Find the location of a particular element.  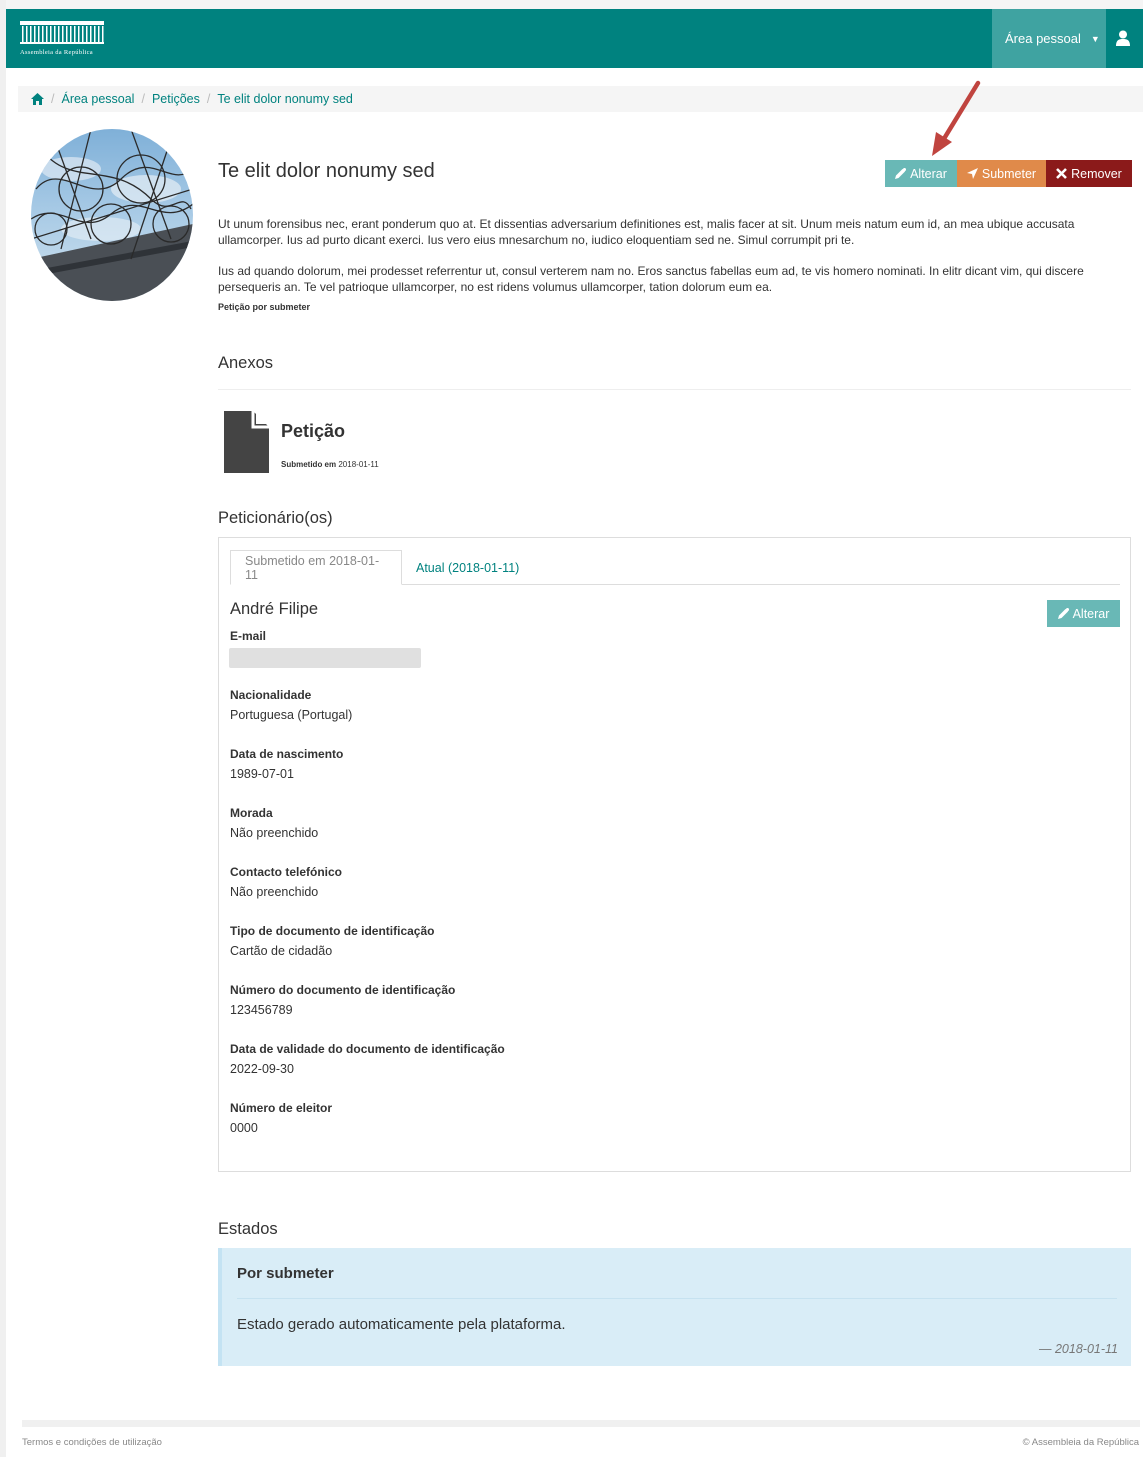

field-label-nacionalidade: Nacionalidade is located at coordinates (271, 695).